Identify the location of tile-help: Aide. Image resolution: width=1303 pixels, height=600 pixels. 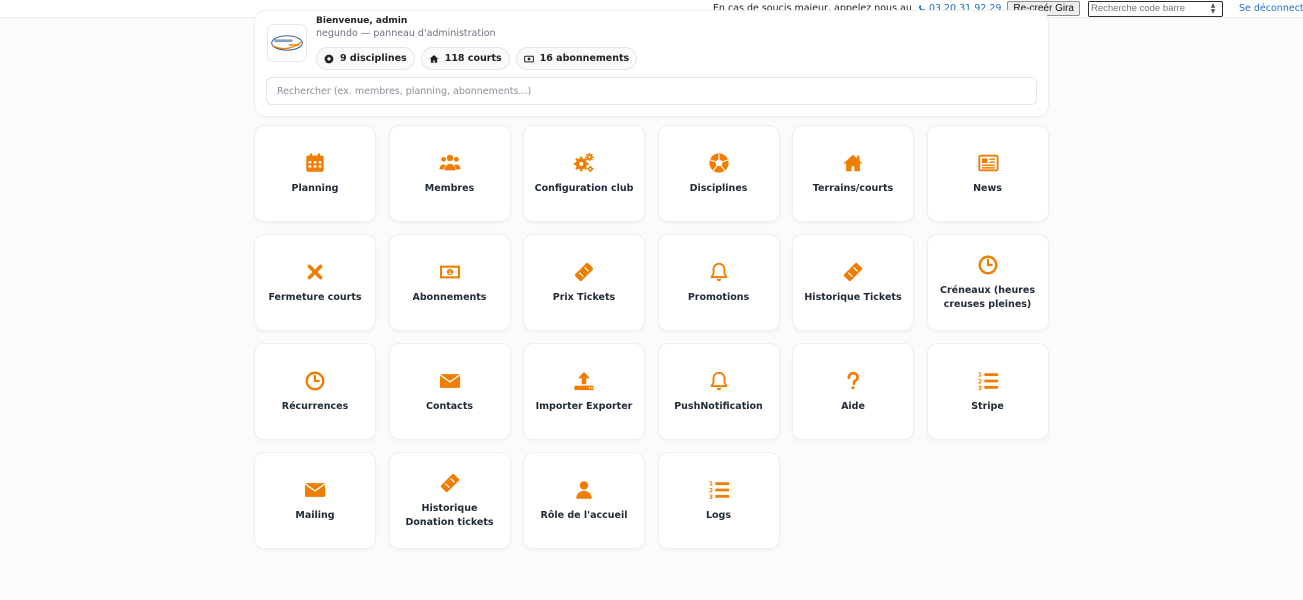
(853, 391).